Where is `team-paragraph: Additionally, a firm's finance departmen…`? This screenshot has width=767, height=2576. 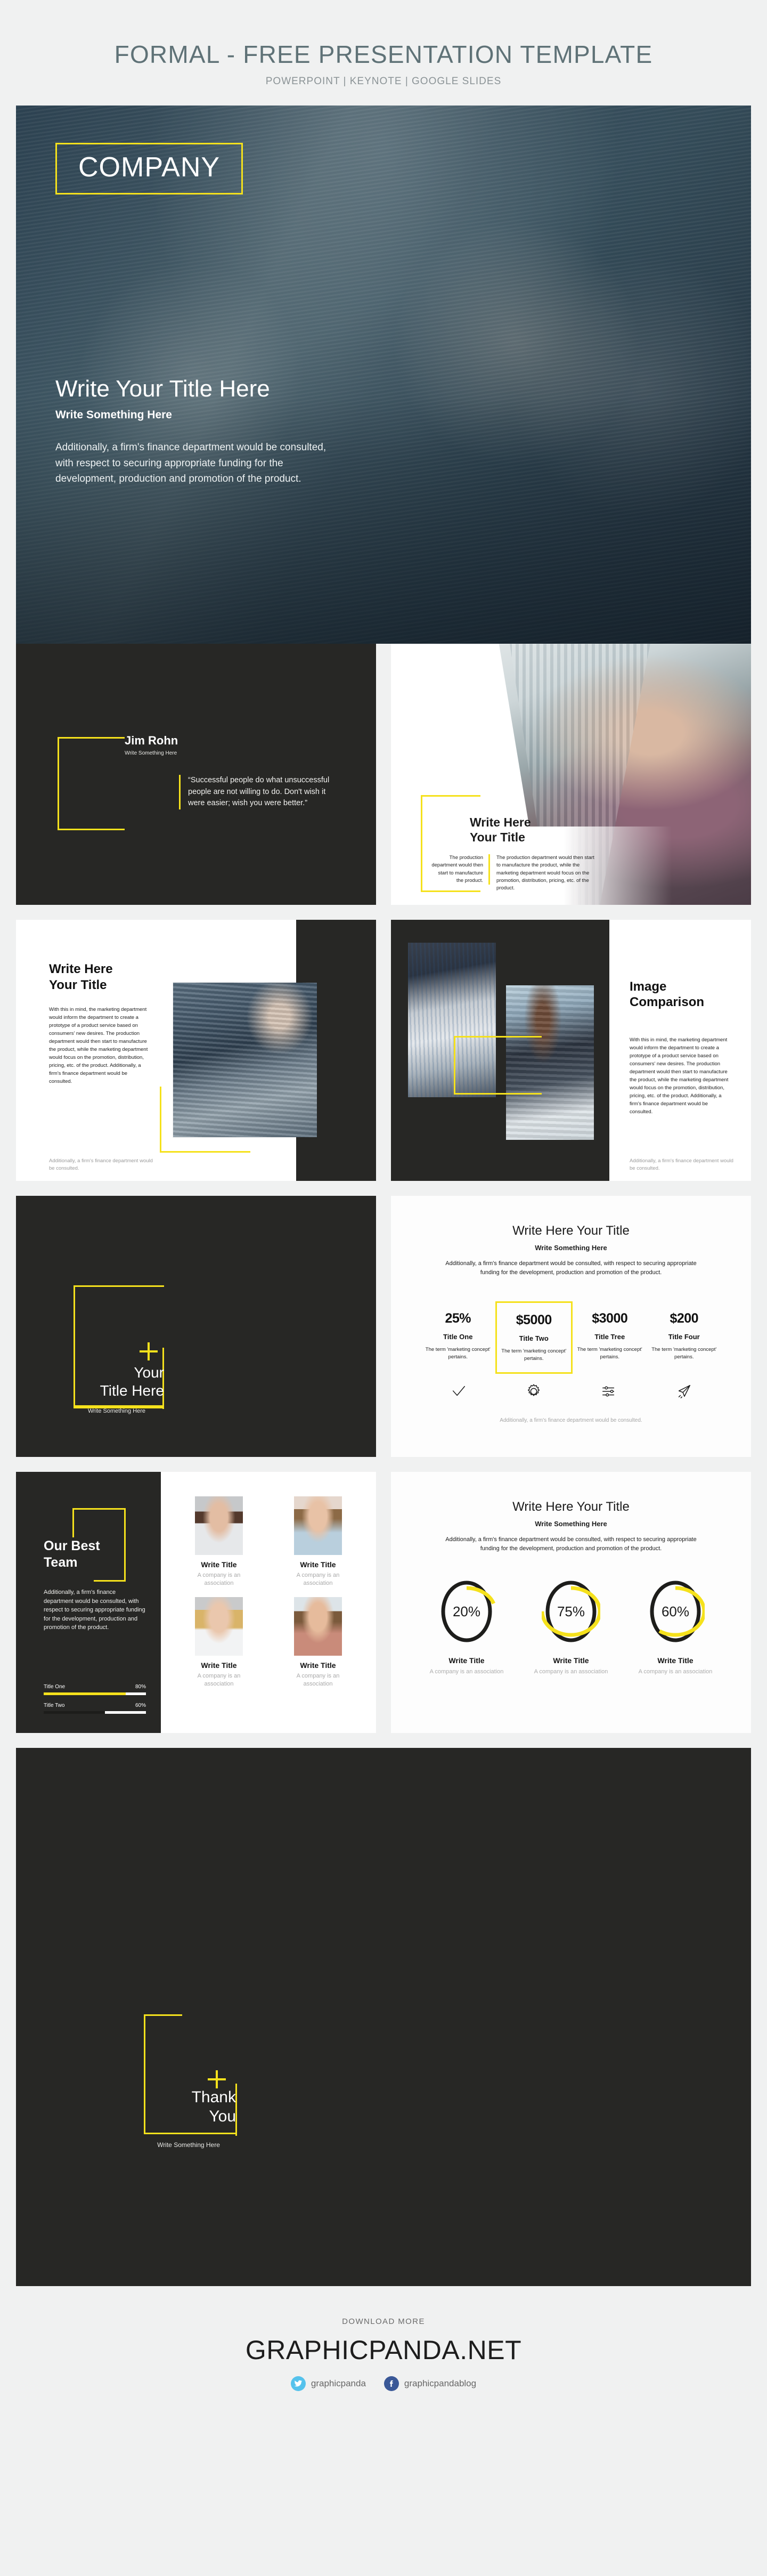
team-paragraph: Additionally, a firm's finance departmen… is located at coordinates (95, 1610).